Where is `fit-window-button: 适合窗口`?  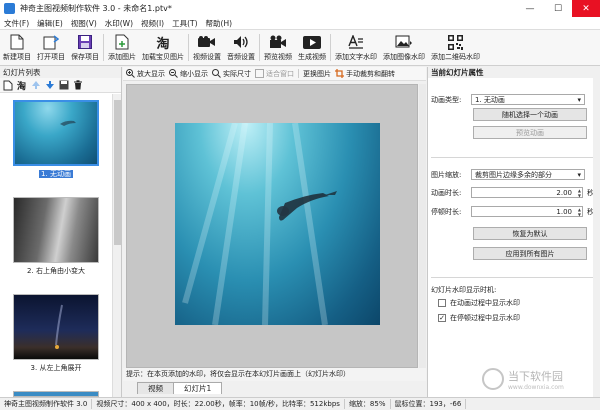
fit-window-button: 适合窗口 is located at coordinates (274, 74).